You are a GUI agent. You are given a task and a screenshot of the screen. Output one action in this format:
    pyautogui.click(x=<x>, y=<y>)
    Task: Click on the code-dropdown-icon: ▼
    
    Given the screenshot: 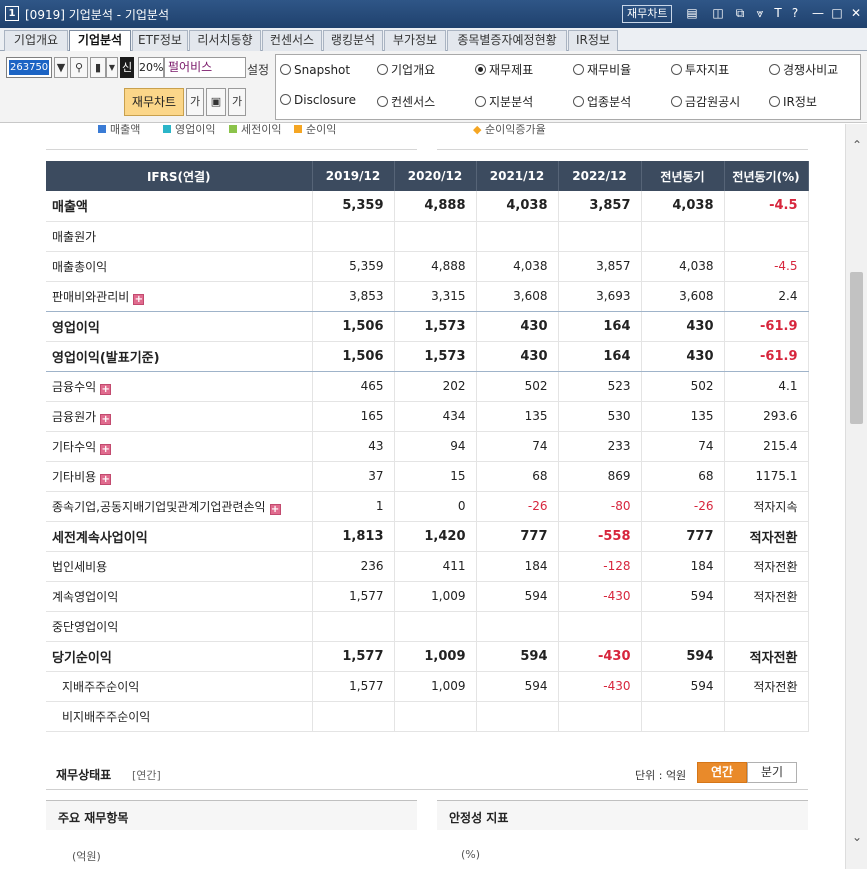 What is the action you would take?
    pyautogui.click(x=61, y=67)
    